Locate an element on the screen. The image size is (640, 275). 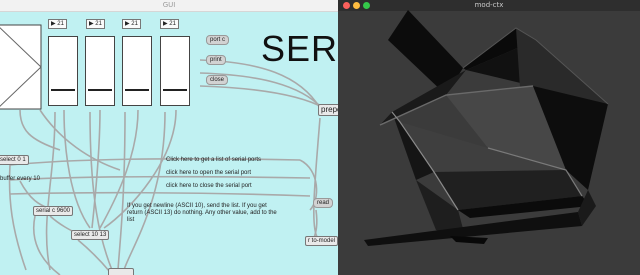
print-message: print is located at coordinates (216, 60).